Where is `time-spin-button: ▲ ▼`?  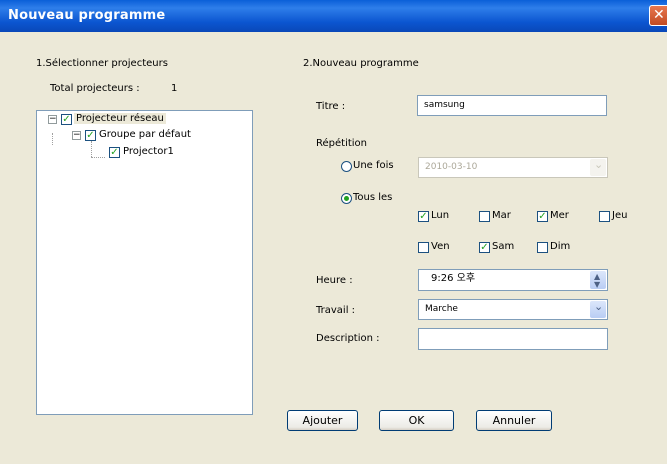 time-spin-button: ▲ ▼ is located at coordinates (598, 280).